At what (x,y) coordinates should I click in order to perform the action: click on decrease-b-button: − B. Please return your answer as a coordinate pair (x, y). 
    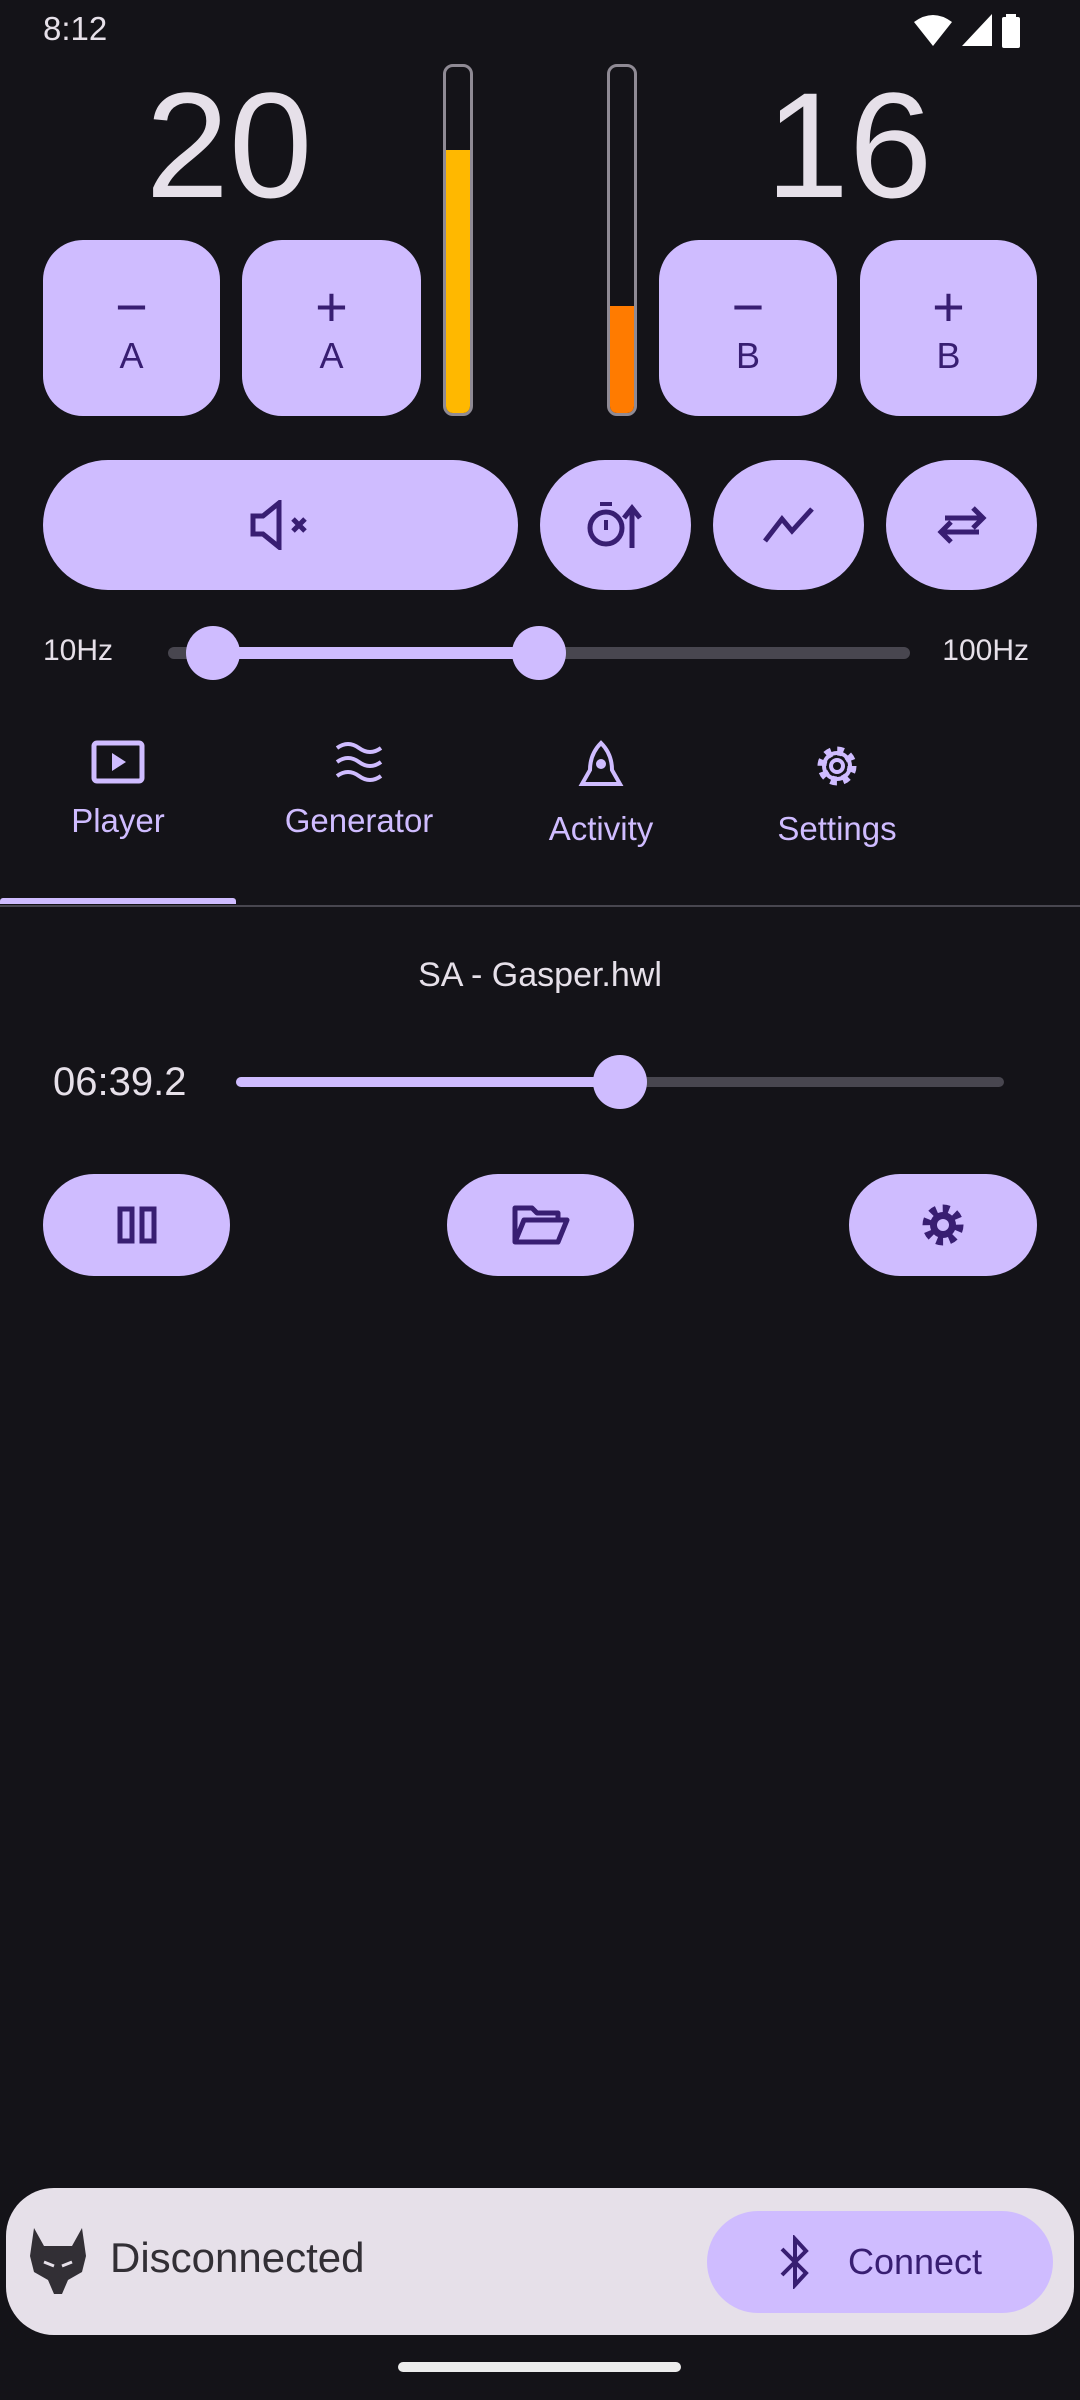
    Looking at the image, I should click on (748, 328).